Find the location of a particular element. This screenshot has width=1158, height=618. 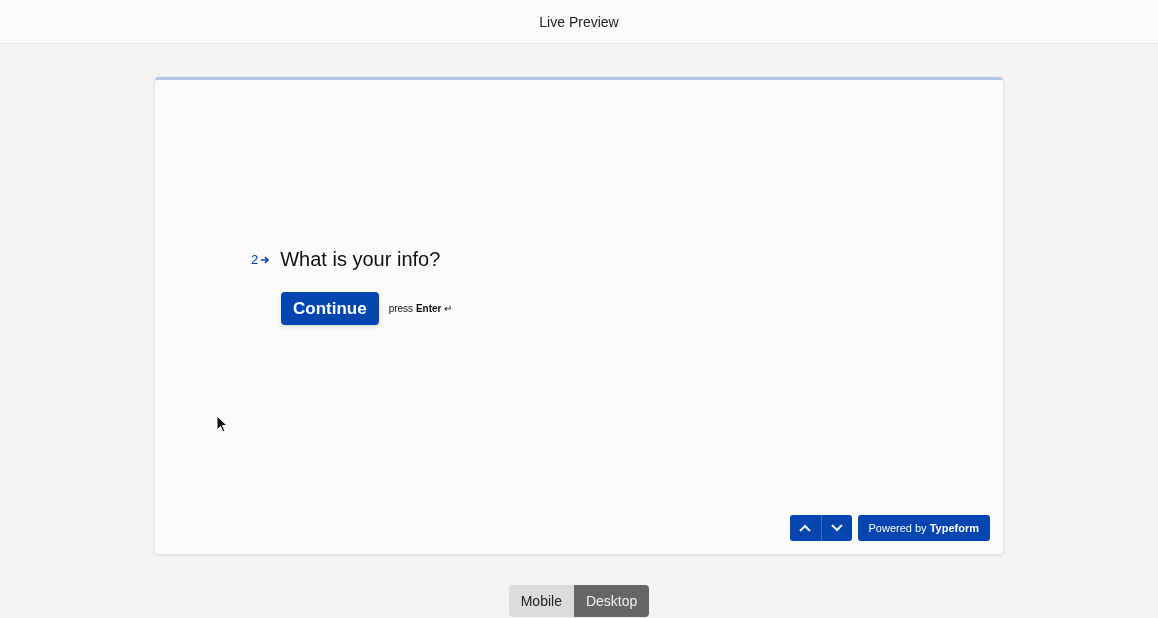

chevron-up-icon is located at coordinates (805, 528).